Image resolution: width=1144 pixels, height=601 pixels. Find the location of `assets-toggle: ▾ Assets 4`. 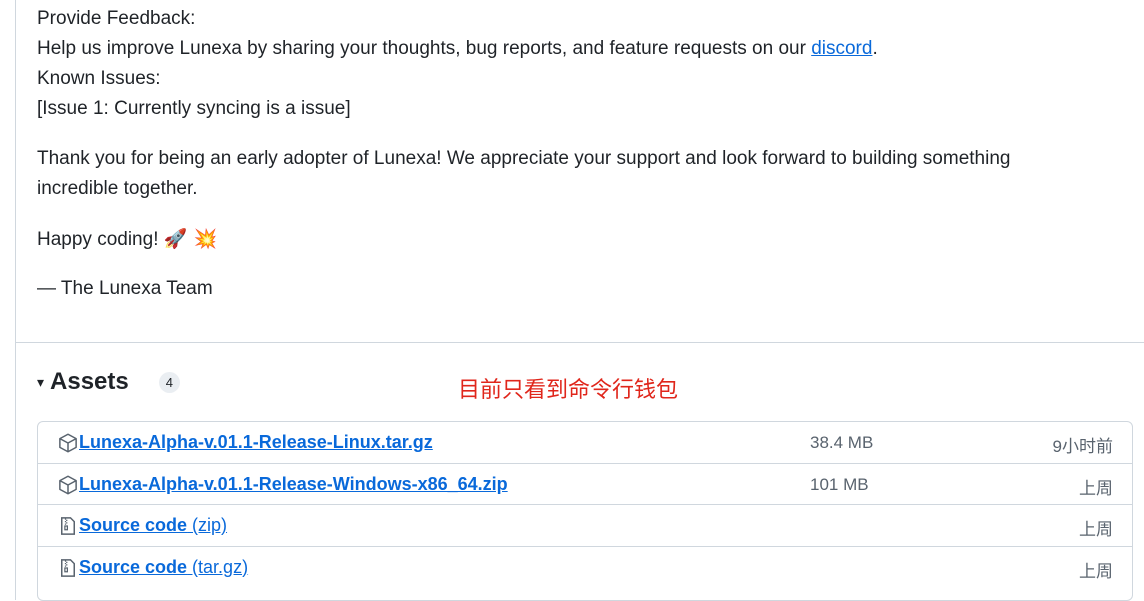

assets-toggle: ▾ Assets 4 is located at coordinates (108, 382).